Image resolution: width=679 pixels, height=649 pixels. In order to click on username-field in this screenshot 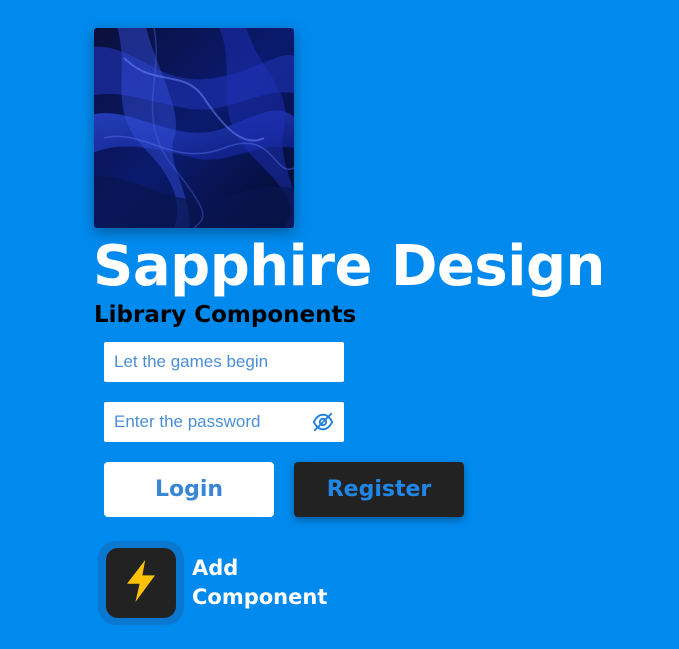, I will do `click(224, 362)`.